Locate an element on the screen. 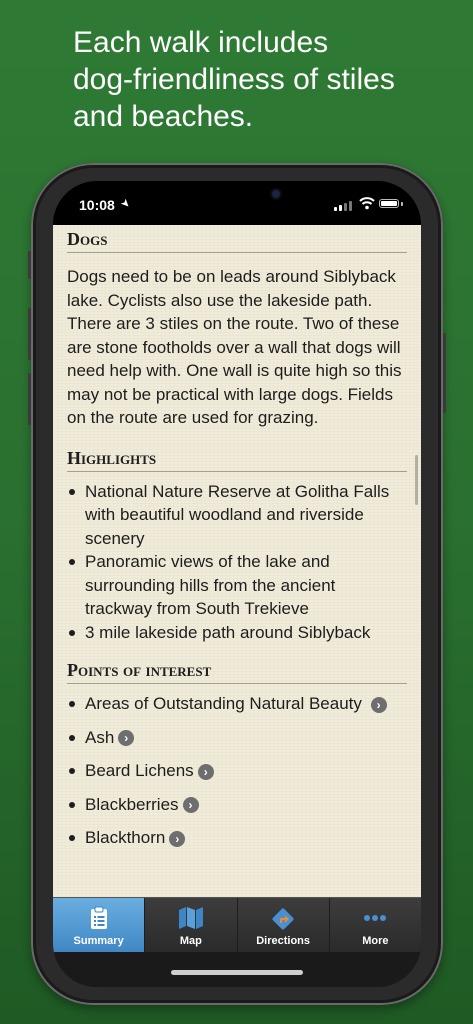 Image resolution: width=473 pixels, height=1024 pixels. poi-item: Ash › is located at coordinates (237, 738).